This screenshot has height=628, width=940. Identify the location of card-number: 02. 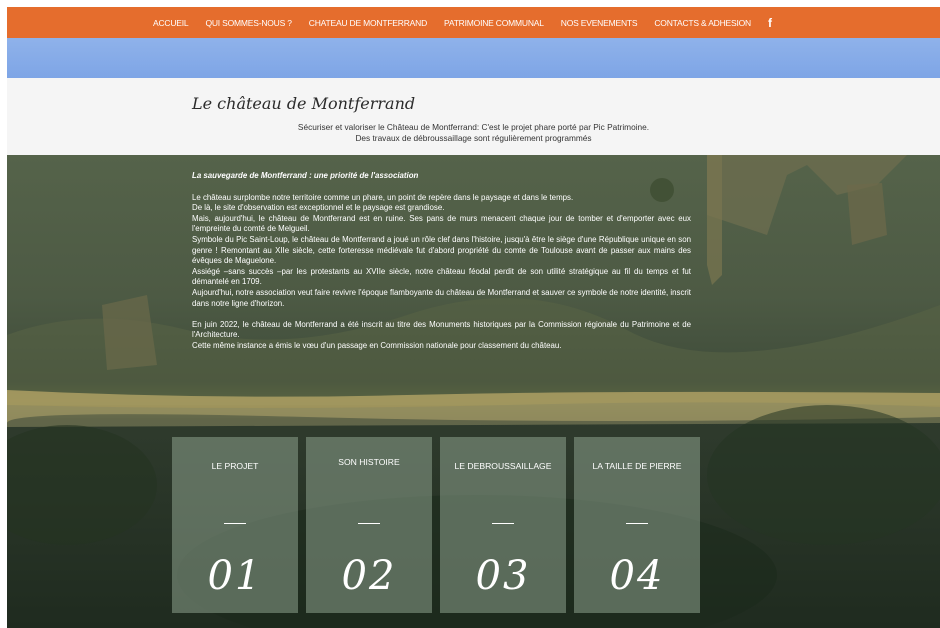
(369, 576).